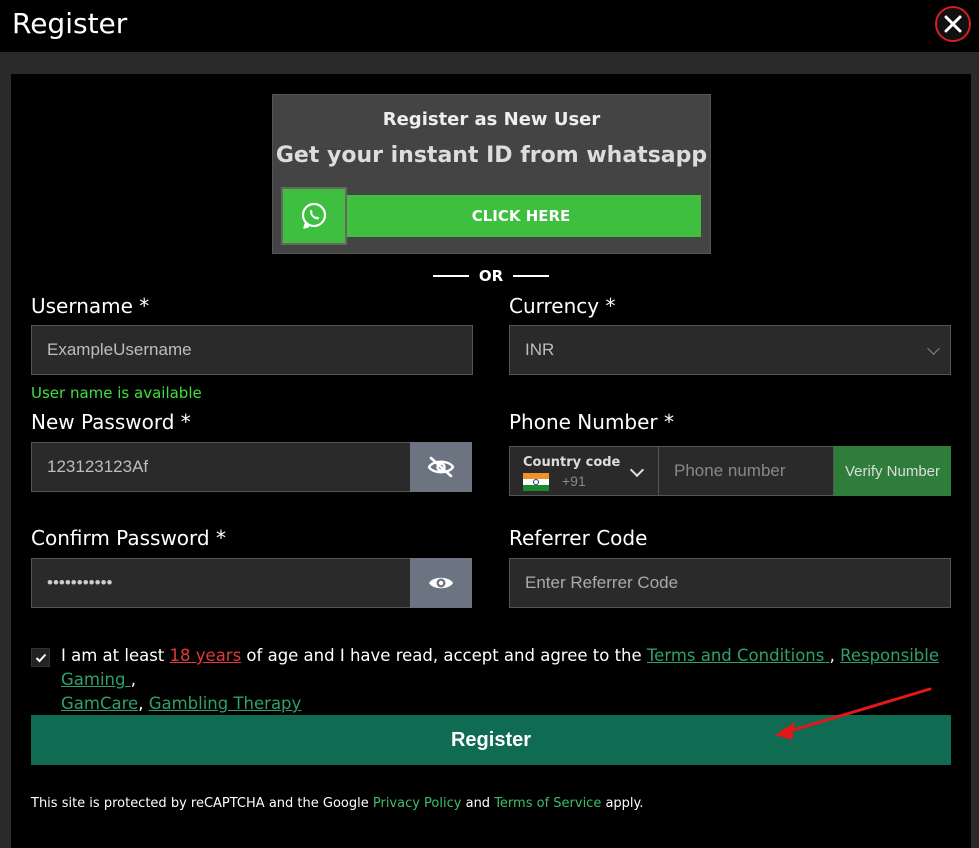 This screenshot has width=979, height=848. Describe the element at coordinates (578, 538) in the screenshot. I see `referrer-label: Referrer Code` at that location.